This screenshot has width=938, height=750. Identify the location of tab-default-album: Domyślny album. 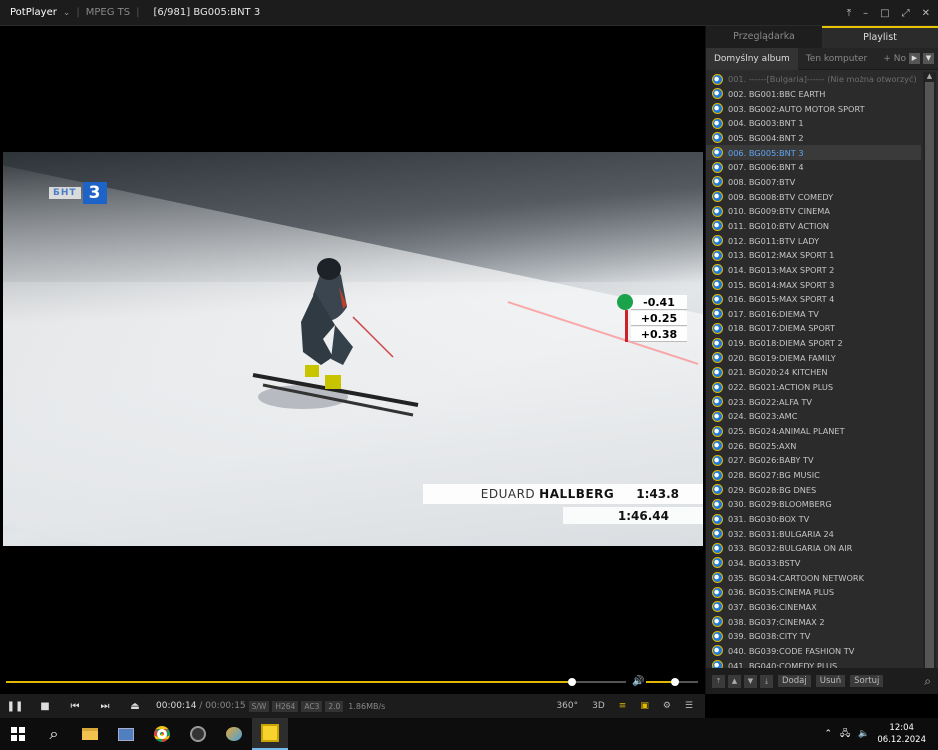
(752, 58).